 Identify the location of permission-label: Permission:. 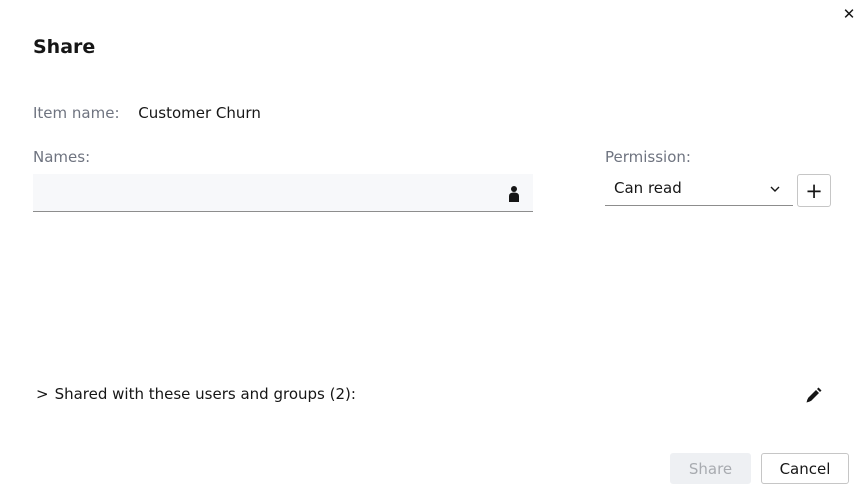
(648, 157).